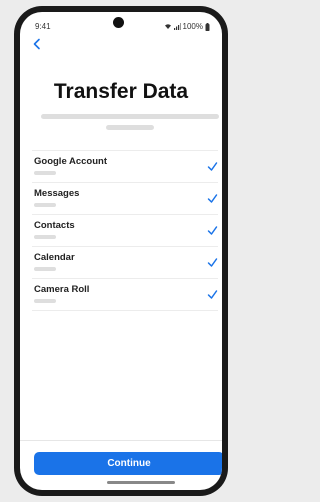  I want to click on wifi-icon, so click(167, 26).